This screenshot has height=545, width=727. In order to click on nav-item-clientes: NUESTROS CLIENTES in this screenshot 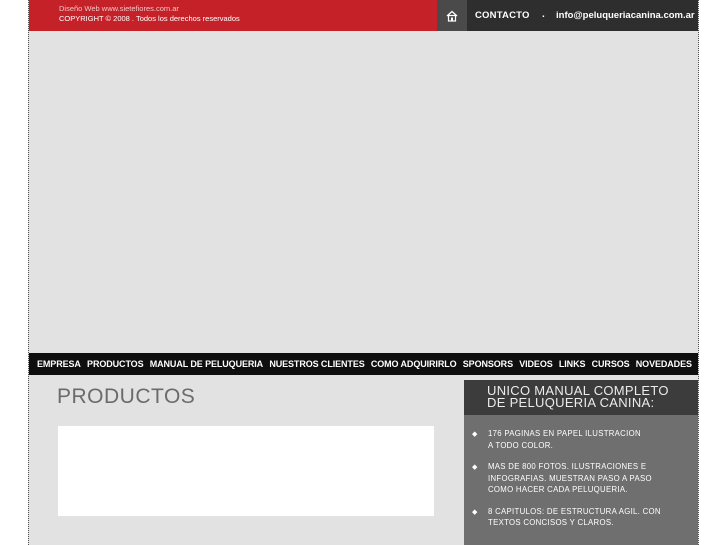, I will do `click(316, 364)`.